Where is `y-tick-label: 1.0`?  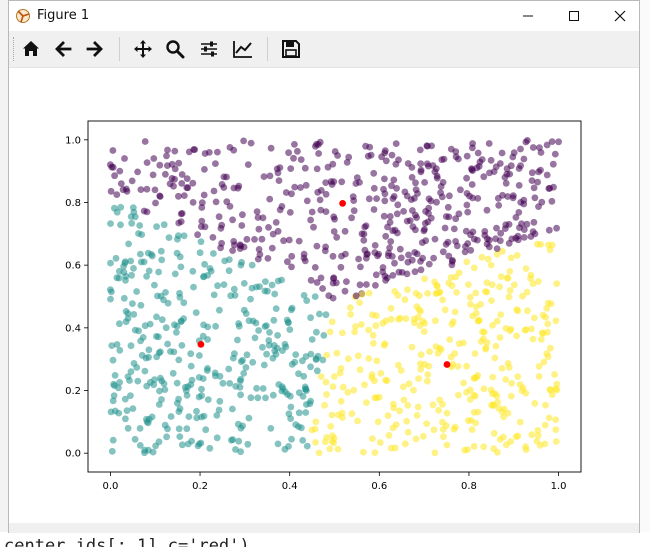 y-tick-label: 1.0 is located at coordinates (73, 140).